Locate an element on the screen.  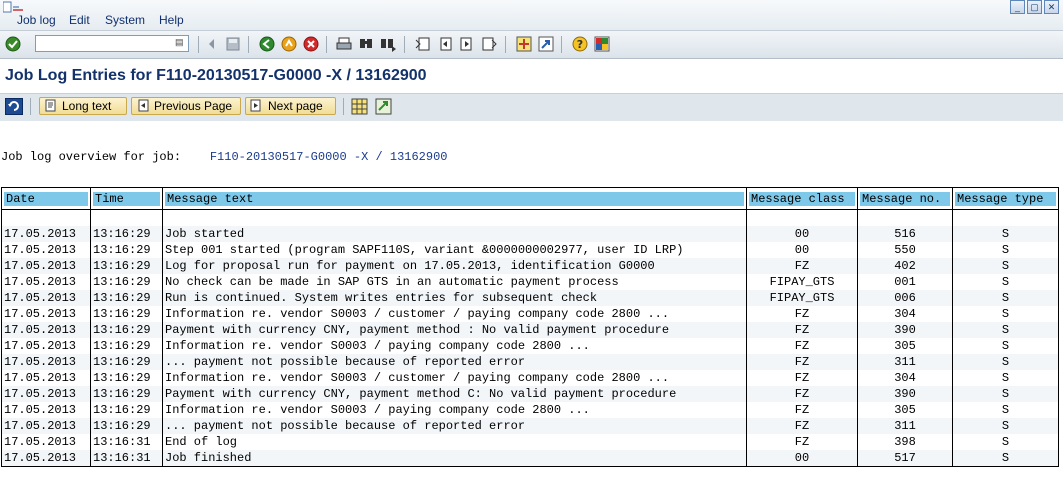
export-icon is located at coordinates (383, 106).